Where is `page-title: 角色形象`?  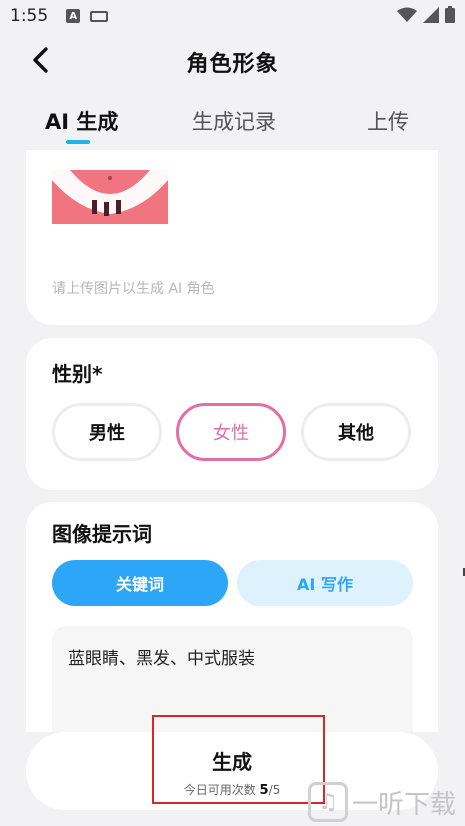 page-title: 角色形象 is located at coordinates (232, 64).